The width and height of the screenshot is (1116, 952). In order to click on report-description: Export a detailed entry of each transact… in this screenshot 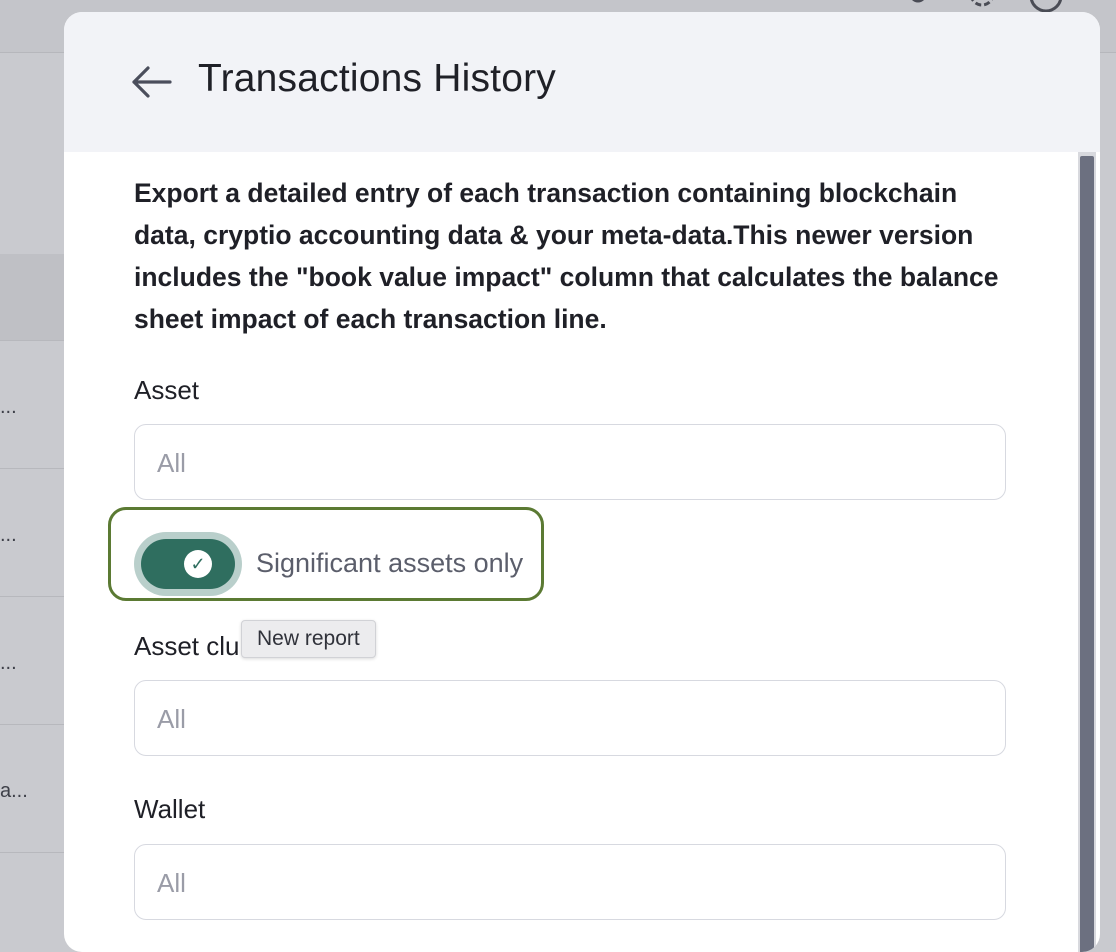, I will do `click(566, 256)`.